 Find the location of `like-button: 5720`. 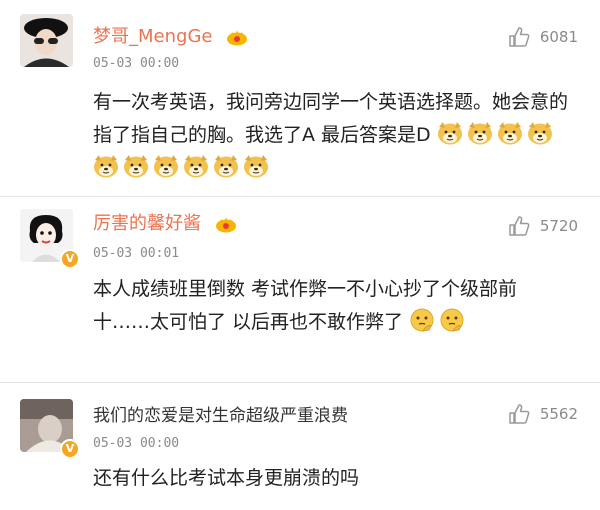

like-button: 5720 is located at coordinates (543, 226).